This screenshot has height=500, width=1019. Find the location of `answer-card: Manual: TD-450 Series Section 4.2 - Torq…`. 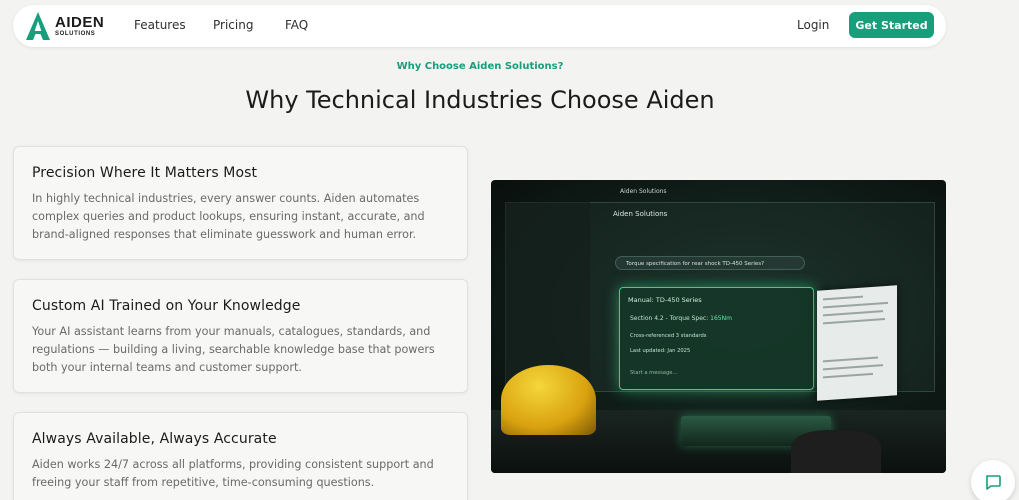

answer-card: Manual: TD-450 Series Section 4.2 - Torq… is located at coordinates (716, 338).